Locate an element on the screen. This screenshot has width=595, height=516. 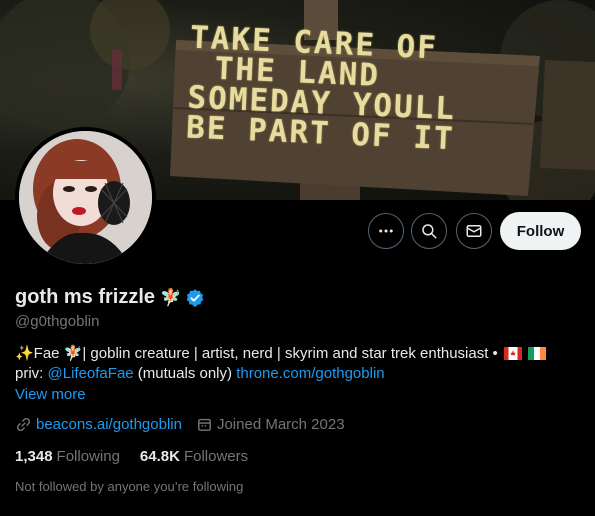
following-label: Following is located at coordinates (88, 456).